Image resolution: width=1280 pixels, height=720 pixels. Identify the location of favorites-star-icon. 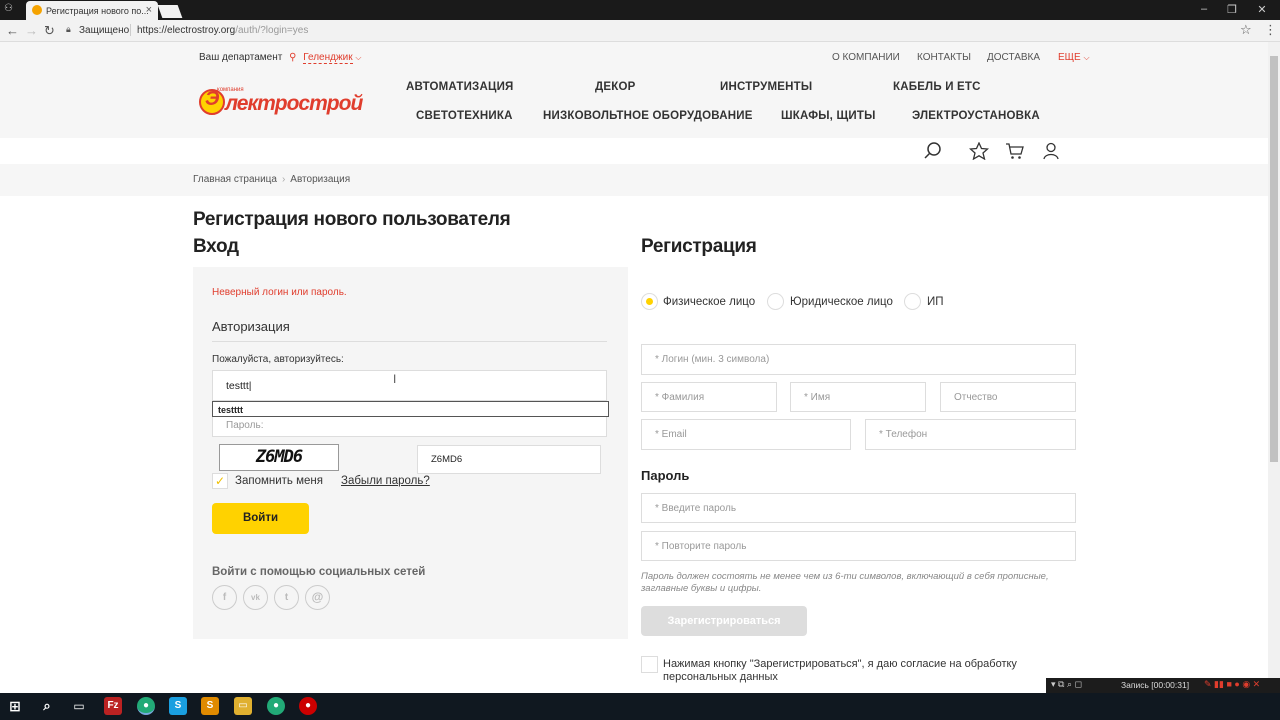
(979, 151).